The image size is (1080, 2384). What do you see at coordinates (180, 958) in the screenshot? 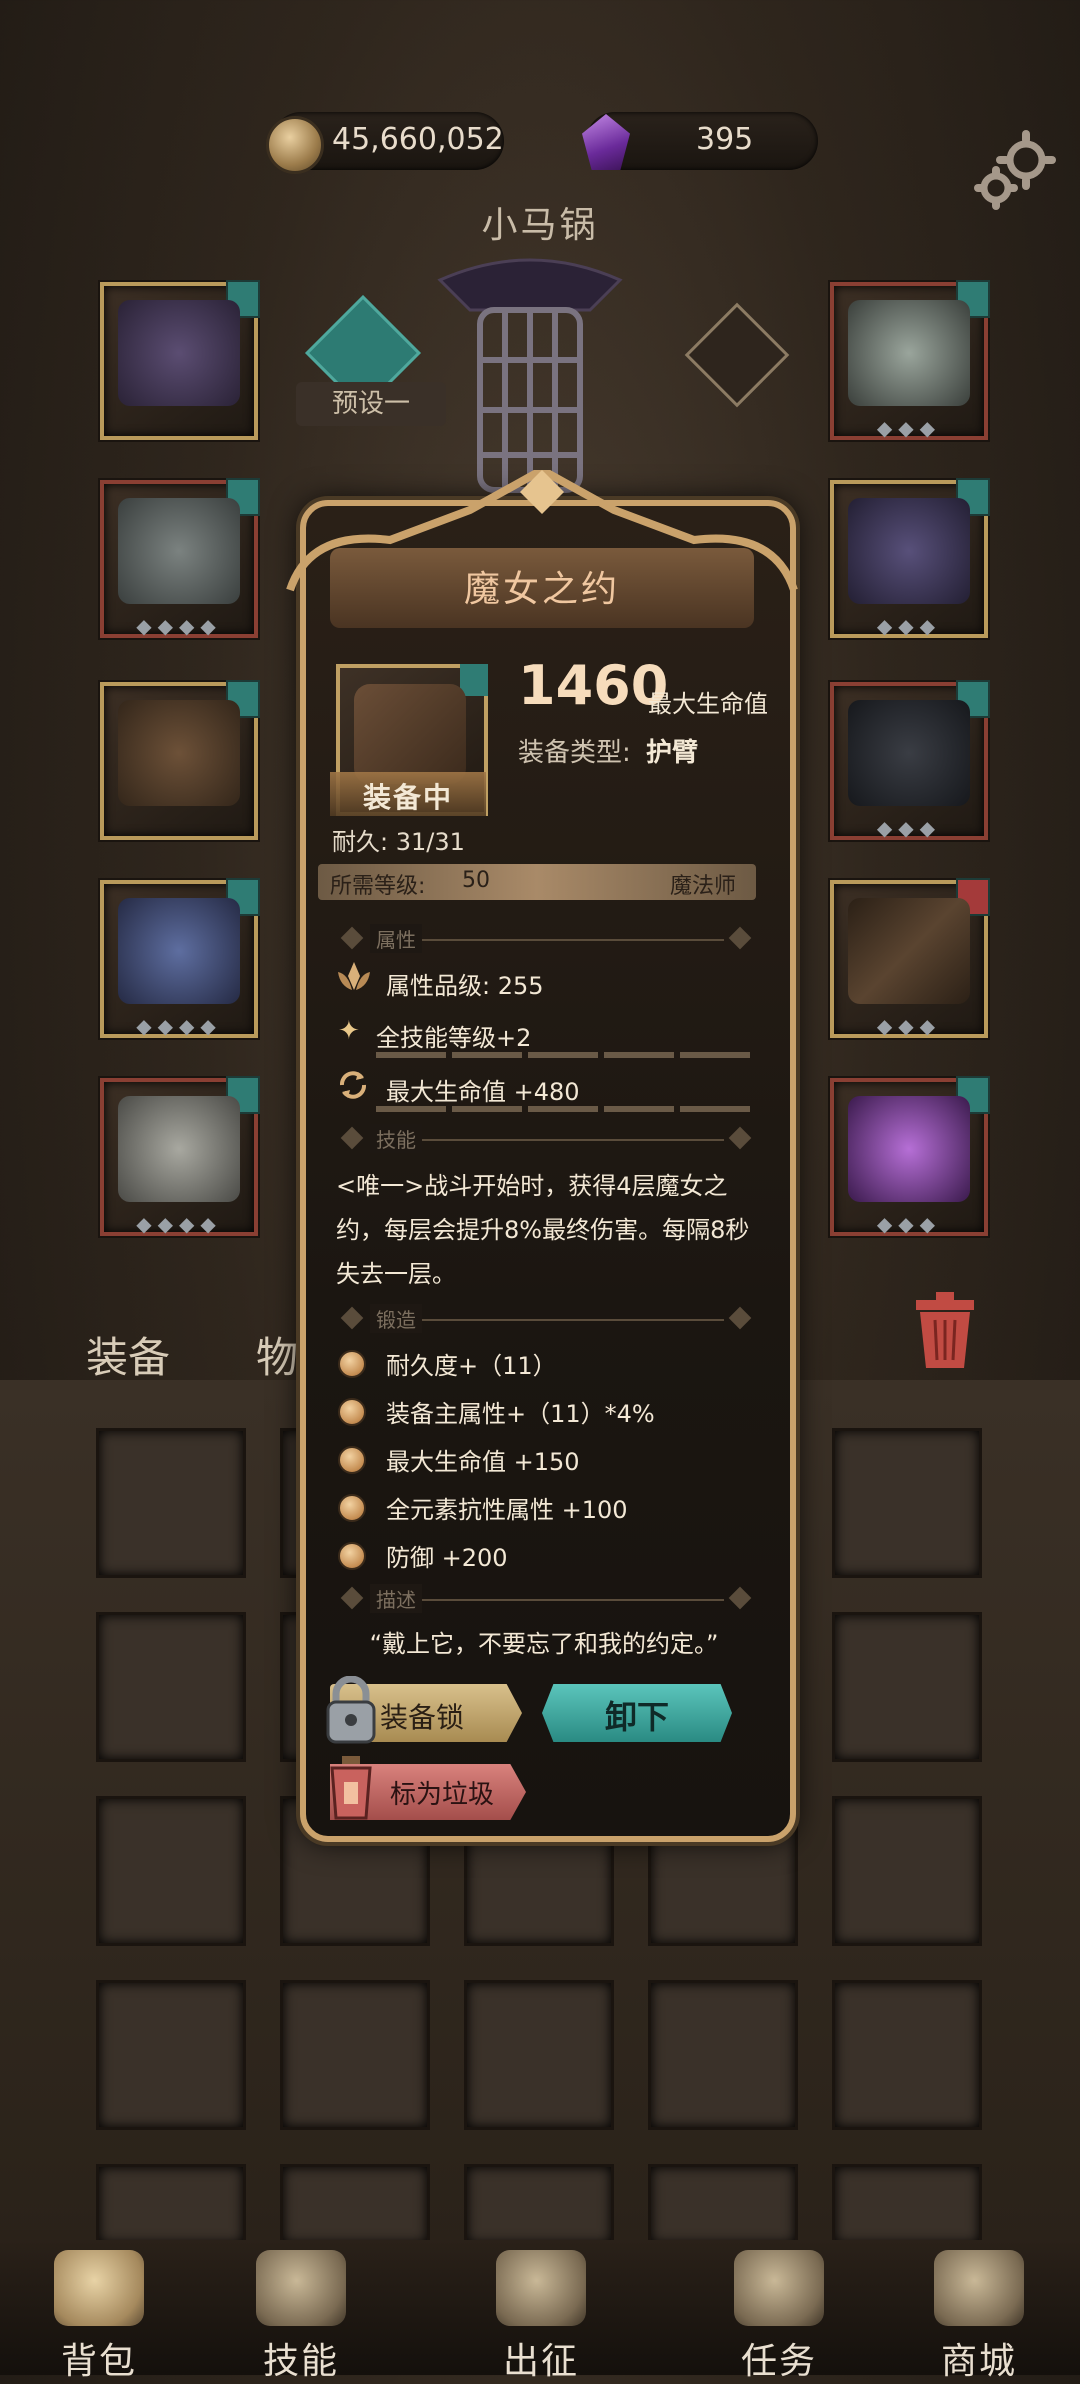
I see `slot-skirt: ◆◆◆◆` at bounding box center [180, 958].